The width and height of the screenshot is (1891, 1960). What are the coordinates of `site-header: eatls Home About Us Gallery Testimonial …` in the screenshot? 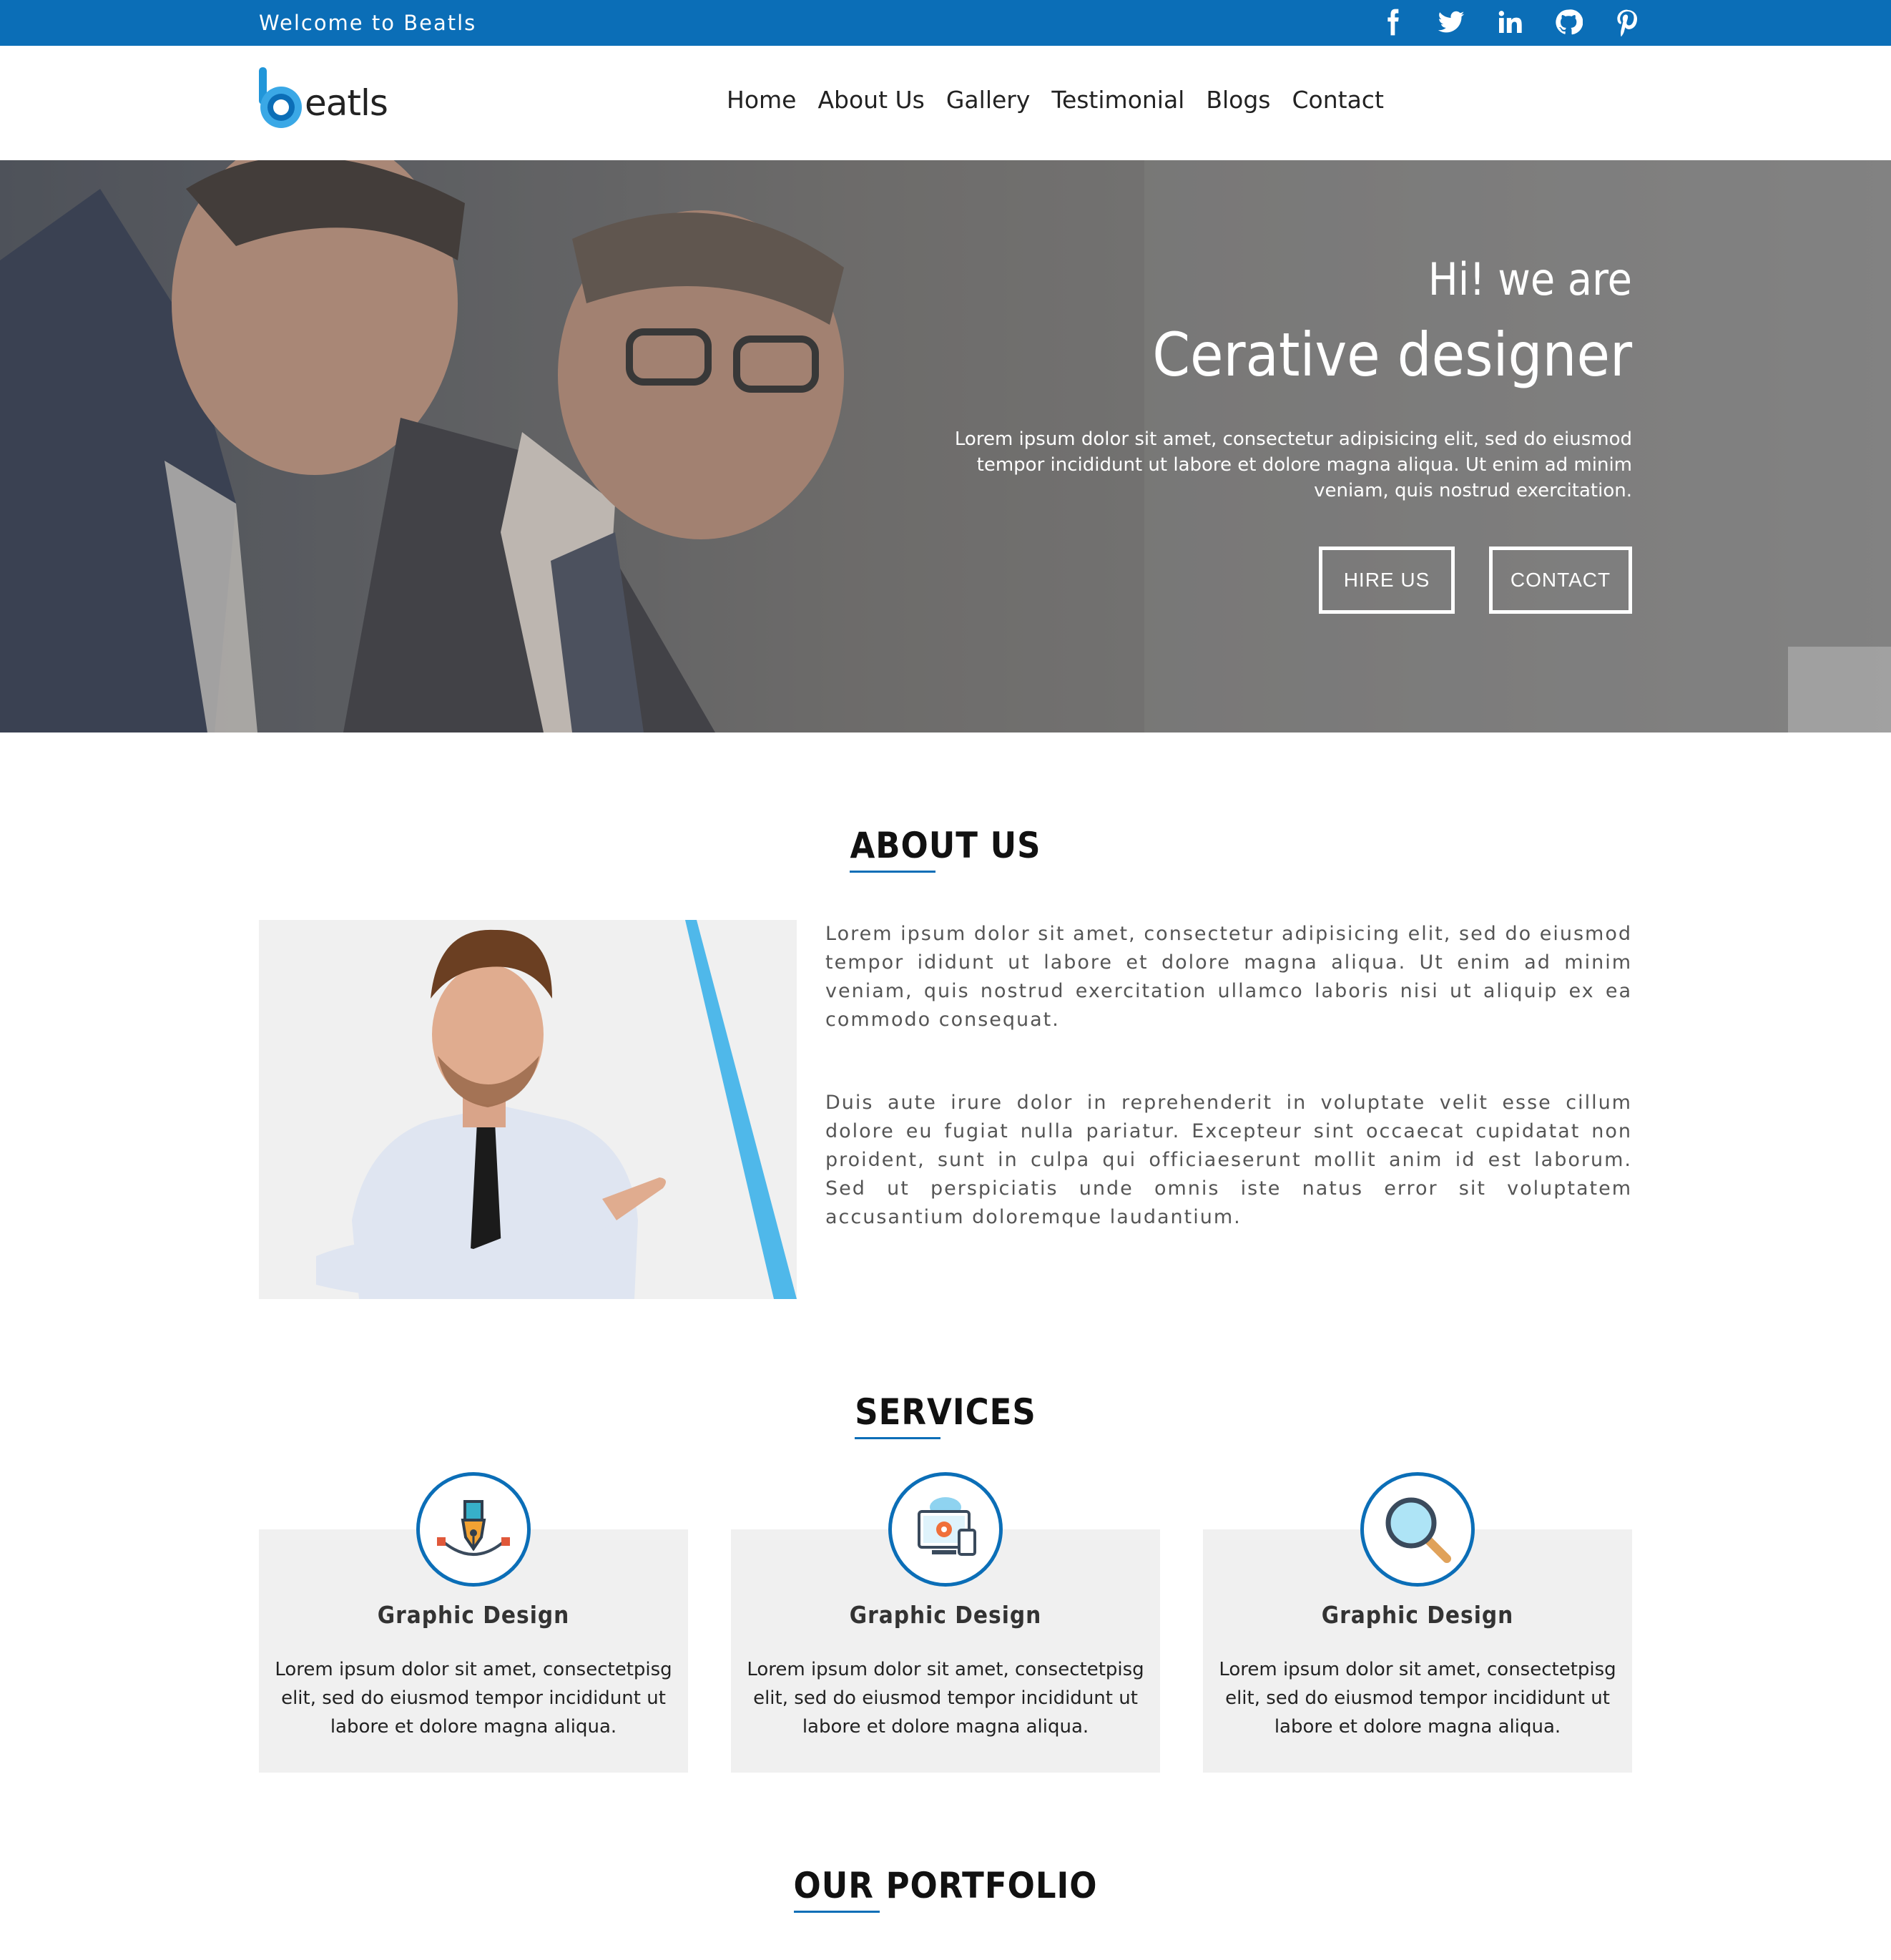 It's located at (945, 103).